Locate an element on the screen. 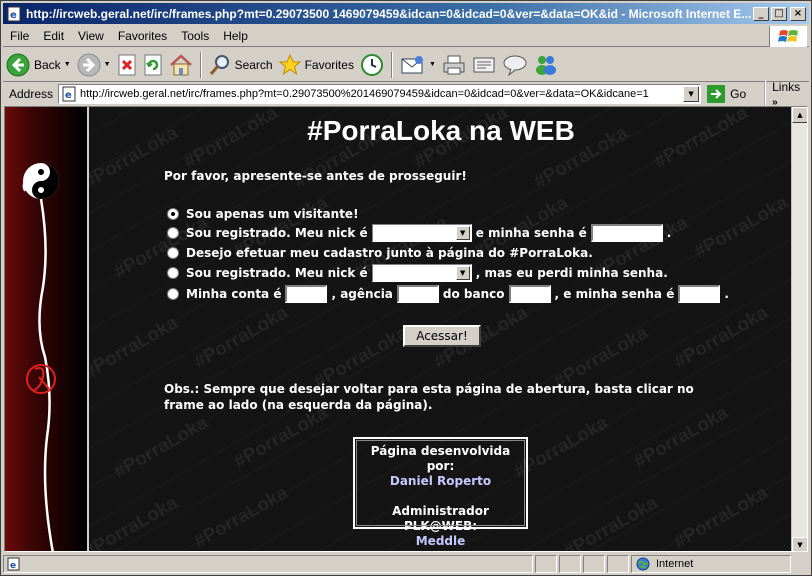 This screenshot has width=812, height=576. account-password-input is located at coordinates (699, 294).